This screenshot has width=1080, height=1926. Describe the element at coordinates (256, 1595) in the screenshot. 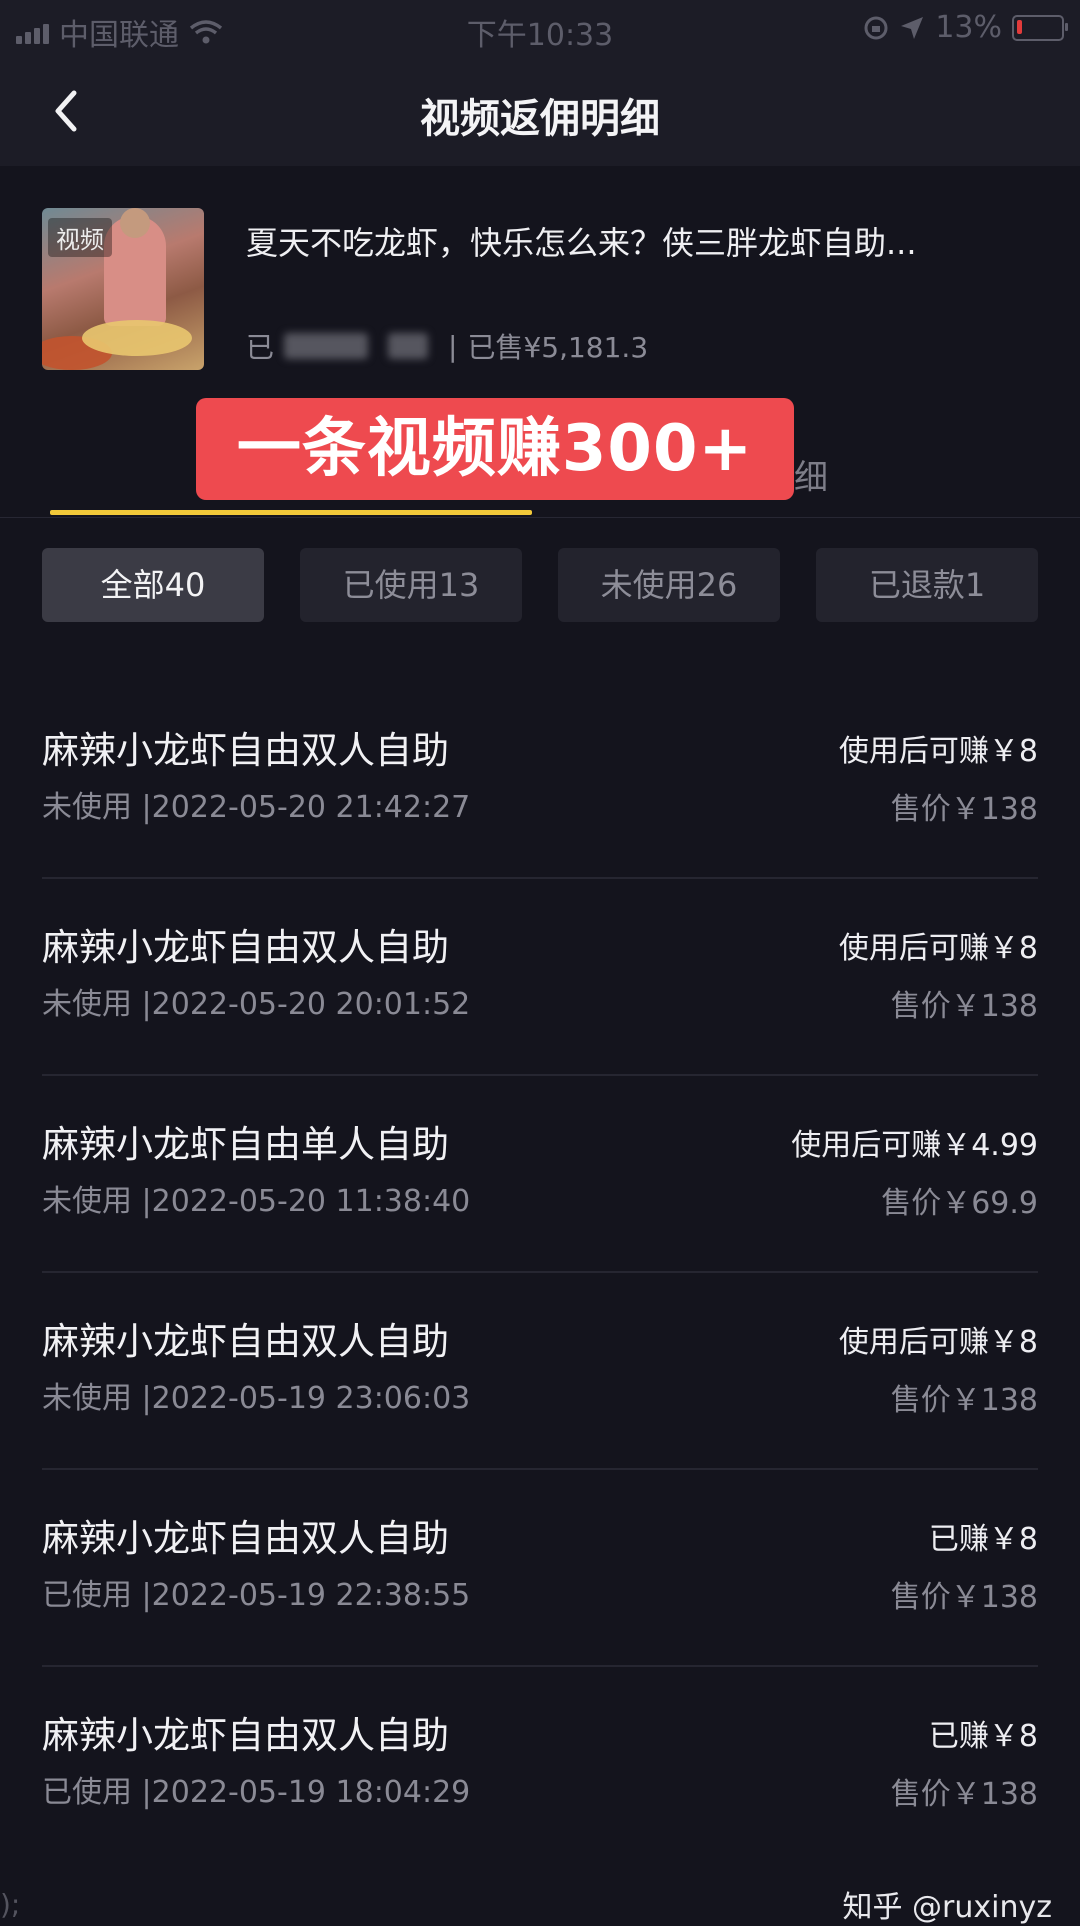

I see `item-status: 已使用 |2022-05-19 22:38:55` at that location.